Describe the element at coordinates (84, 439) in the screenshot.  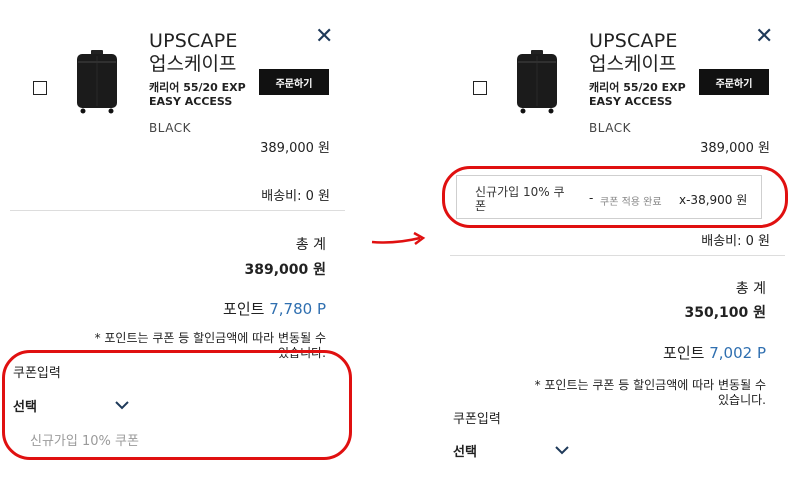
I see `coupon-option: 신규가입 10% 쿠폰` at that location.